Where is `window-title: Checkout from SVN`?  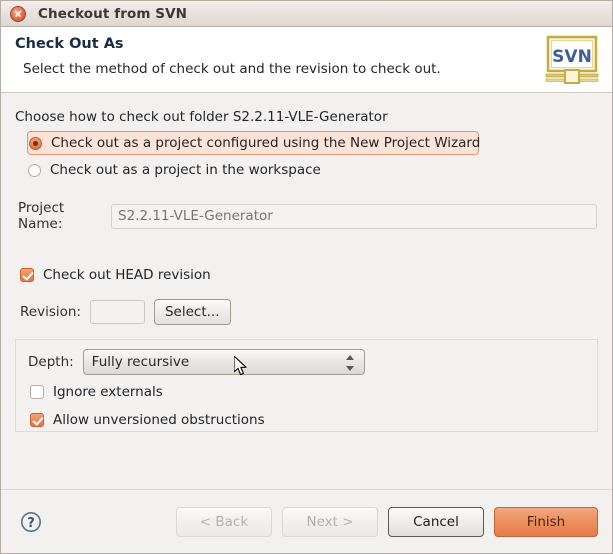 window-title: Checkout from SVN is located at coordinates (113, 13).